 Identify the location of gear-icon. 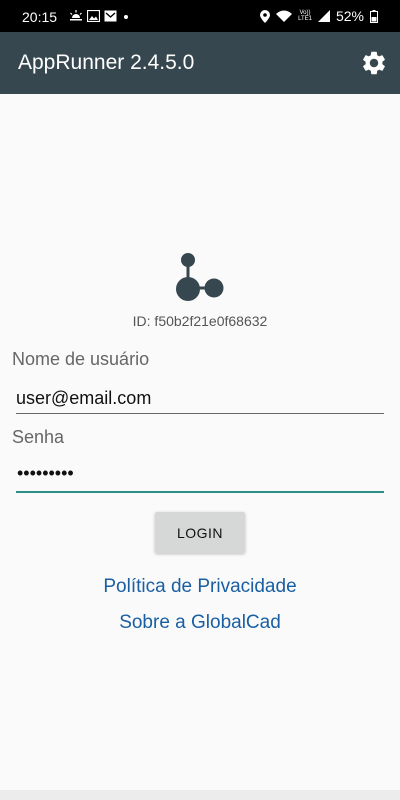
(374, 63).